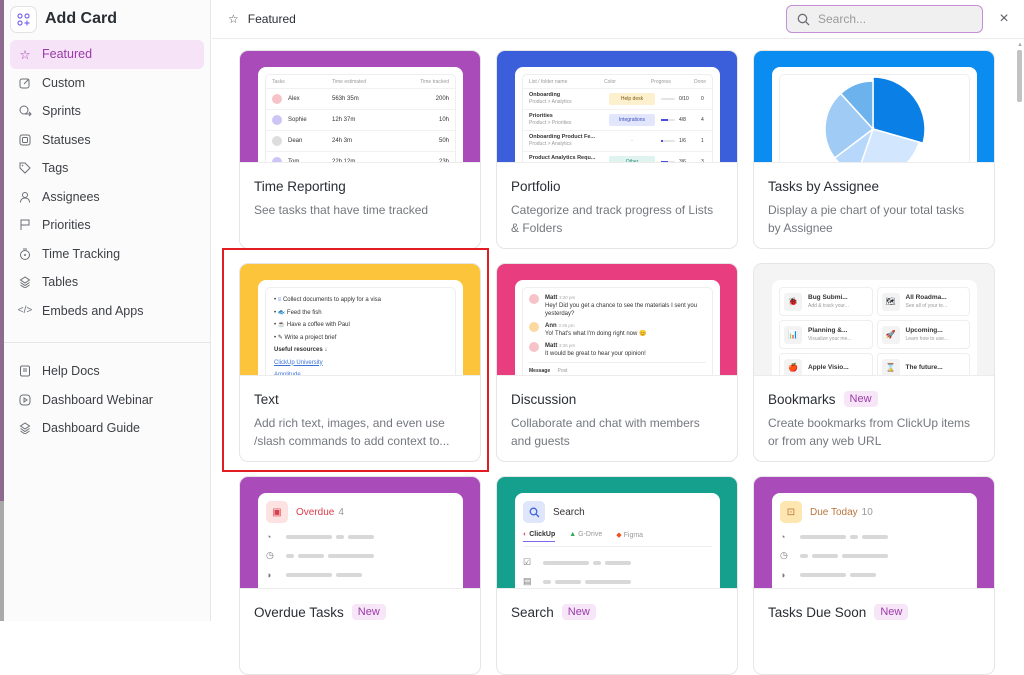 Image resolution: width=1024 pixels, height=675 pixels. I want to click on sprint-icon, so click(25, 111).